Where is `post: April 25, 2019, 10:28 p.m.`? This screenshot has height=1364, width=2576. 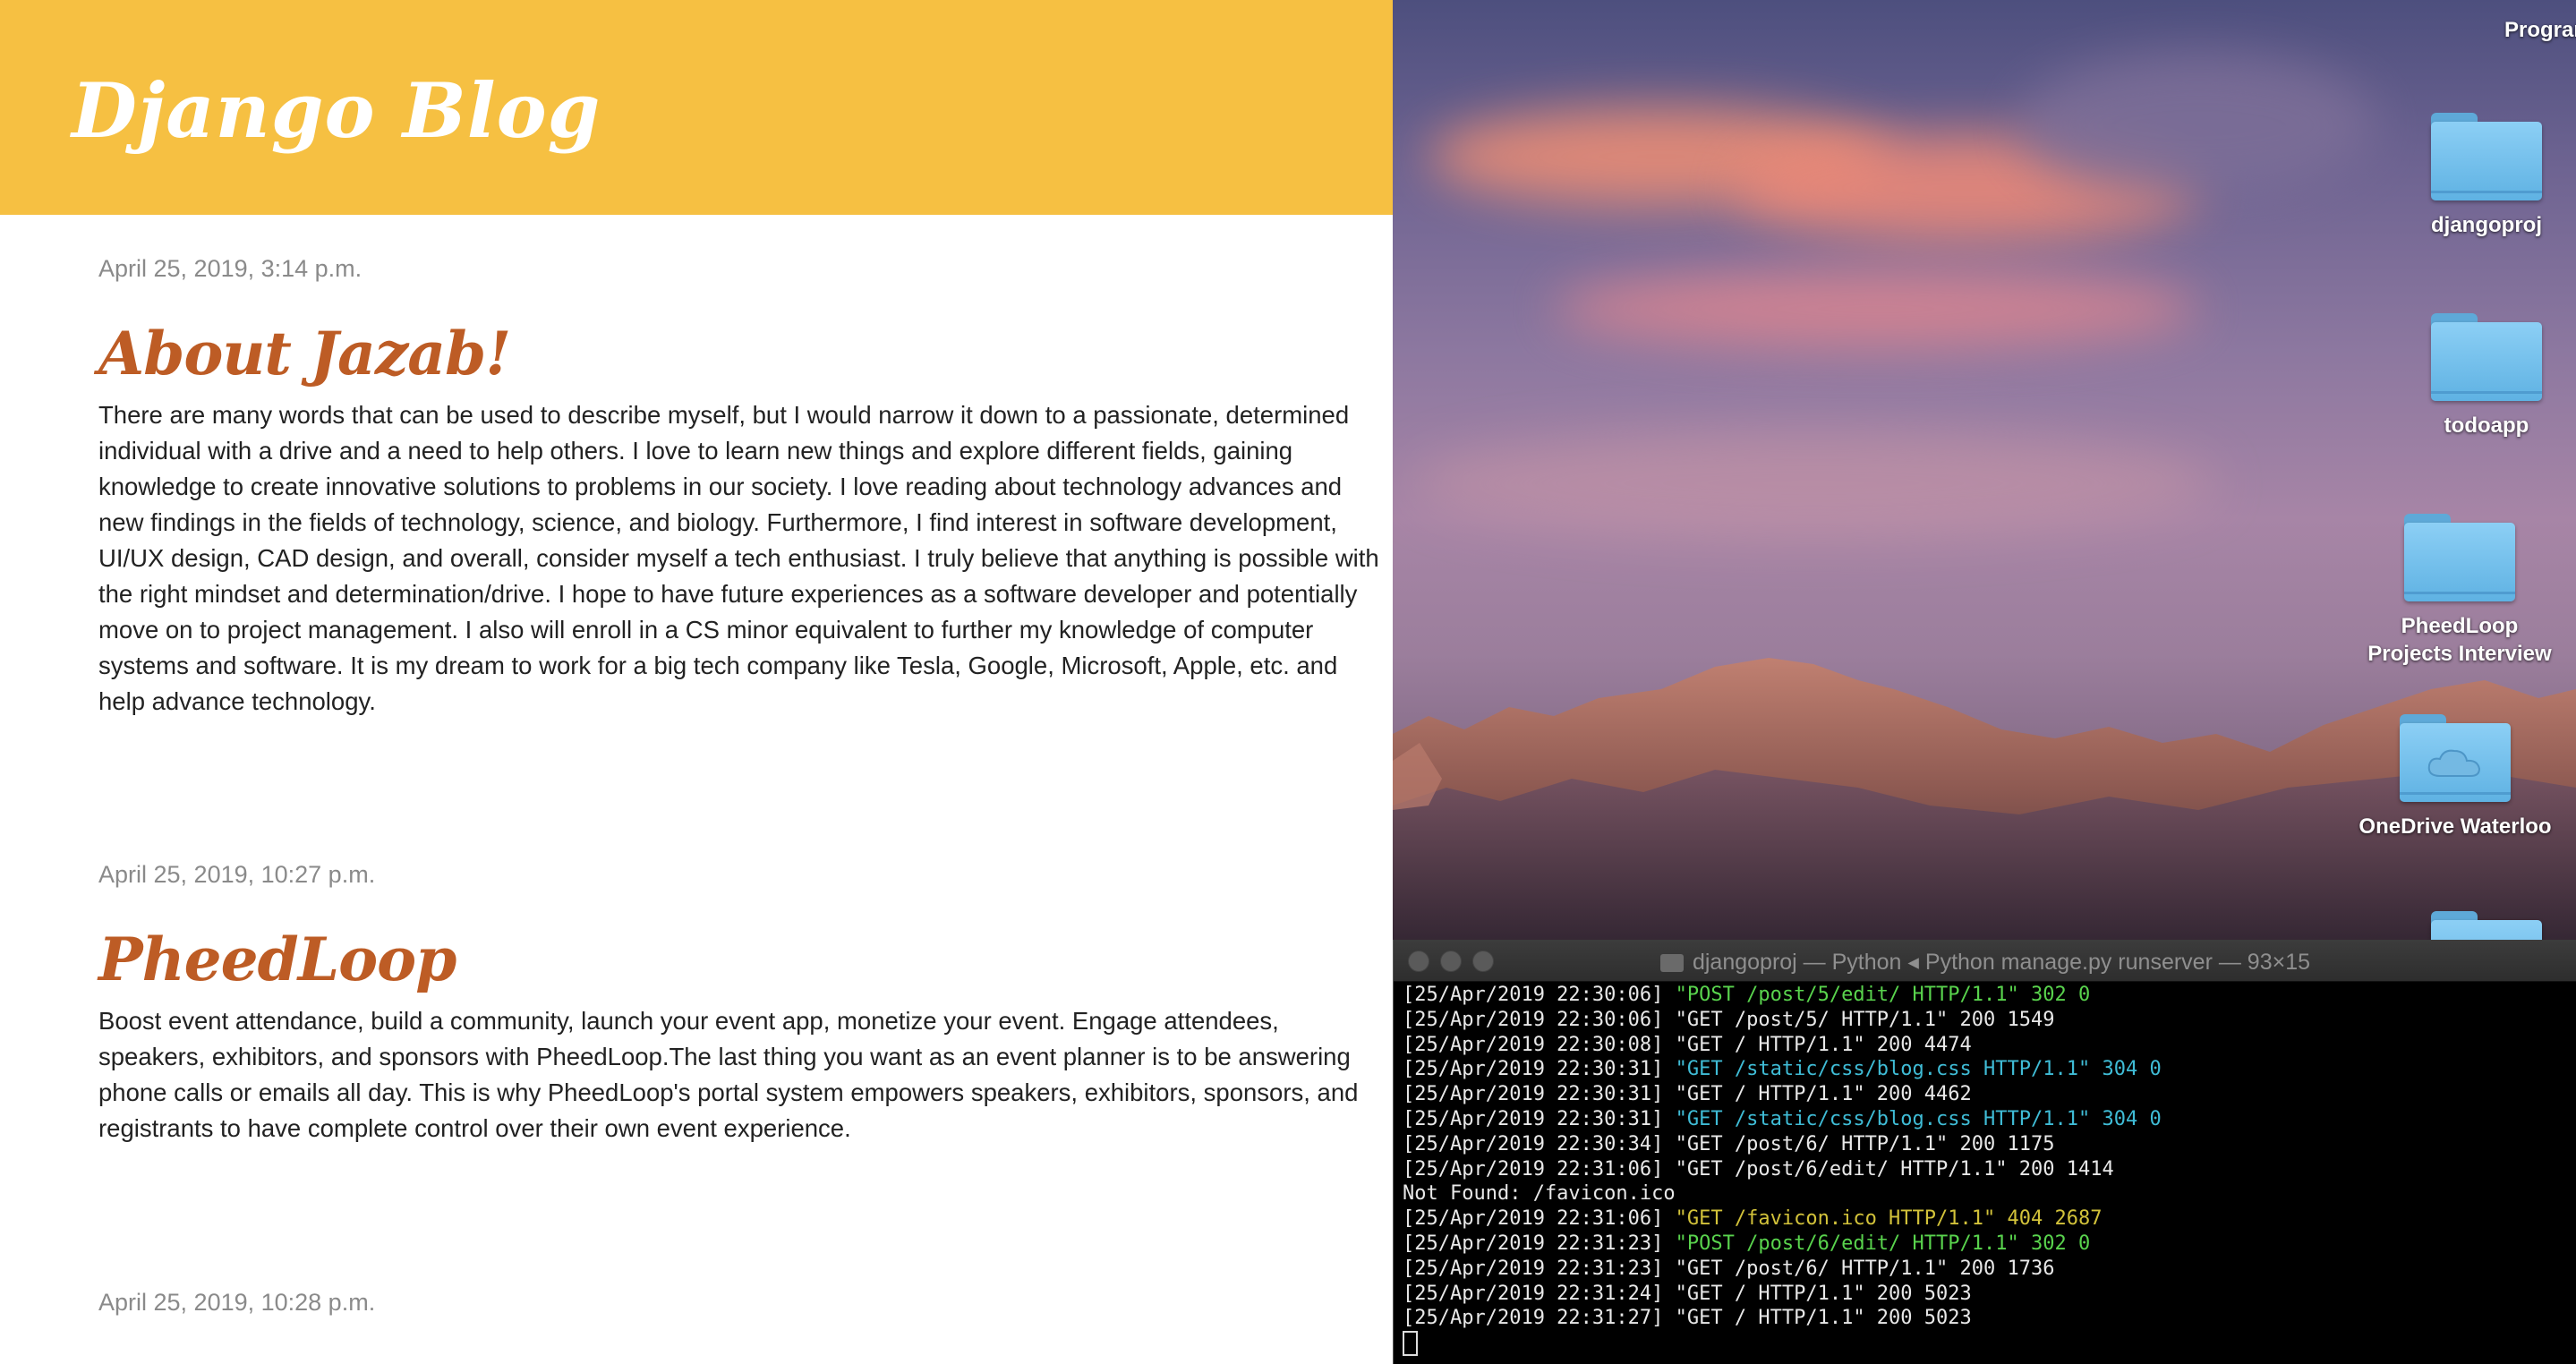 post: April 25, 2019, 10:28 p.m. is located at coordinates (742, 1303).